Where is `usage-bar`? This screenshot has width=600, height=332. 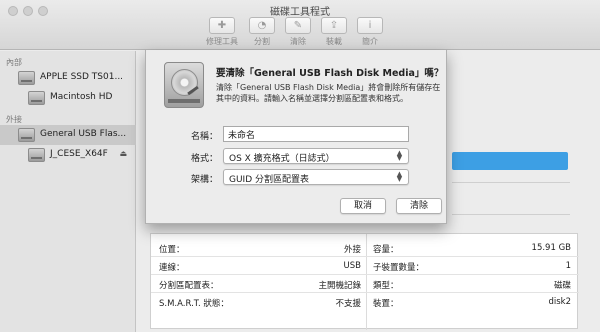 usage-bar is located at coordinates (510, 161).